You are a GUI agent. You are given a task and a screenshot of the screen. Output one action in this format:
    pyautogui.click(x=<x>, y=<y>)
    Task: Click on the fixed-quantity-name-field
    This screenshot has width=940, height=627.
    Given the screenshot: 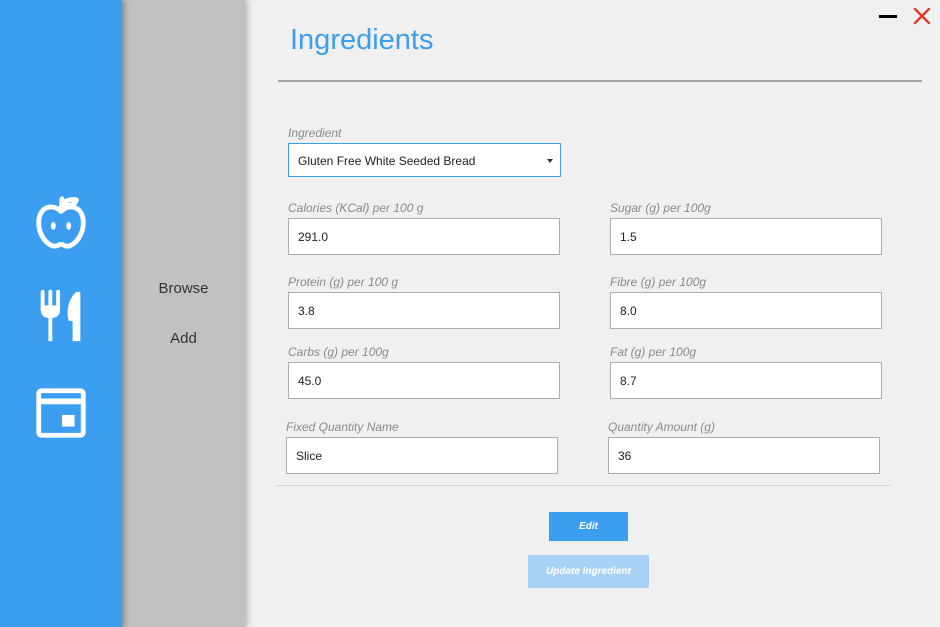 What is the action you would take?
    pyautogui.click(x=422, y=455)
    